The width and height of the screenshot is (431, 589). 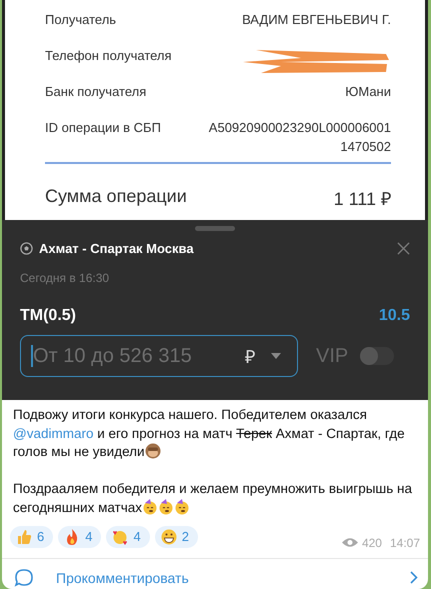 I want to click on grinning-face-icon, so click(x=168, y=536).